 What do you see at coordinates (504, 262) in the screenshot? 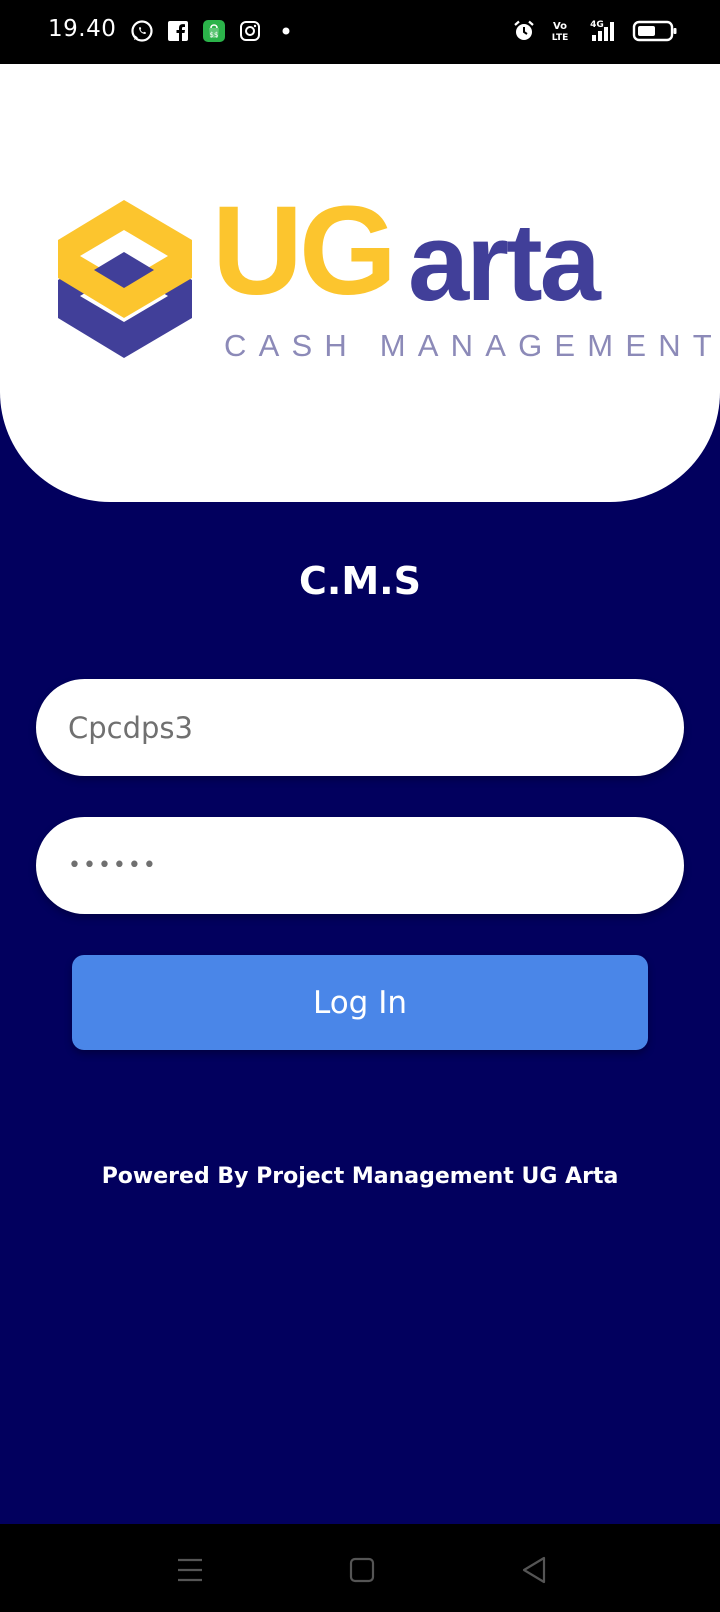
I see `logo-text-arta: arta` at bounding box center [504, 262].